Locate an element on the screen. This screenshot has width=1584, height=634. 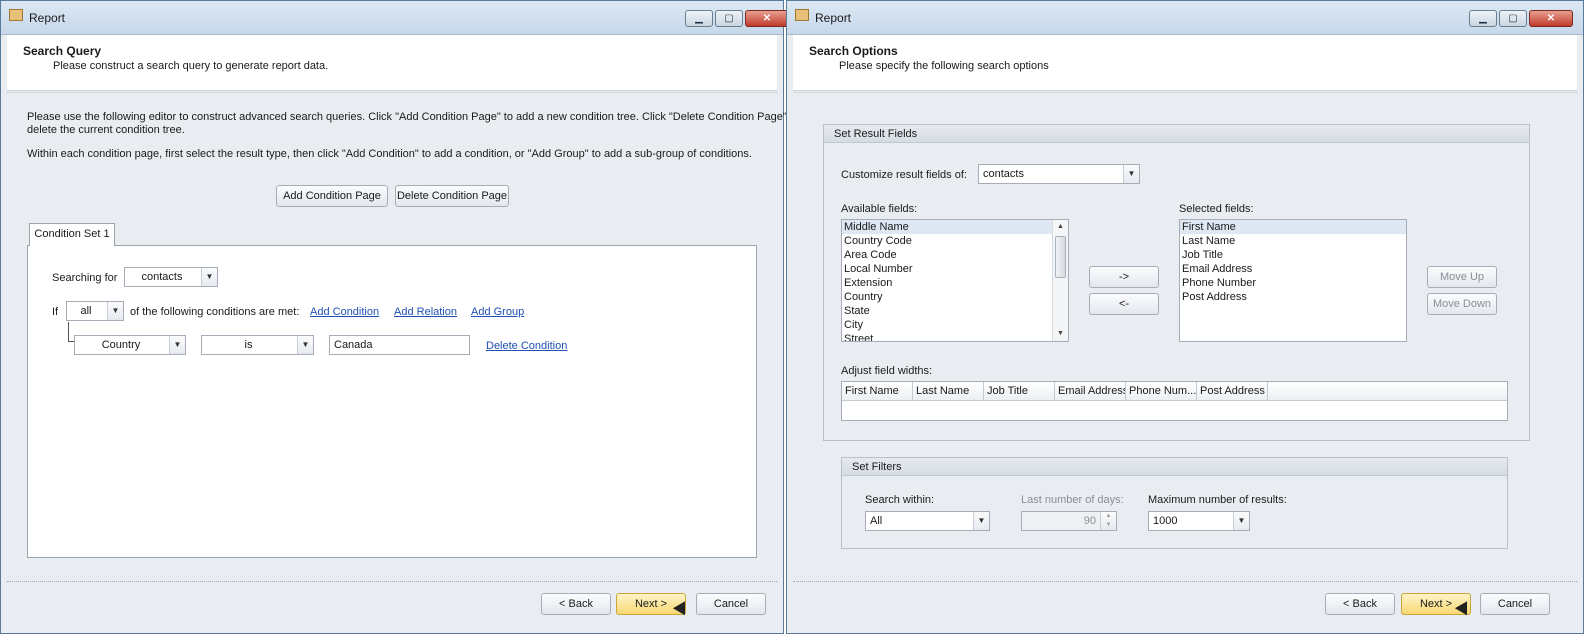
available-fields-label: Available fields: is located at coordinates (879, 209).